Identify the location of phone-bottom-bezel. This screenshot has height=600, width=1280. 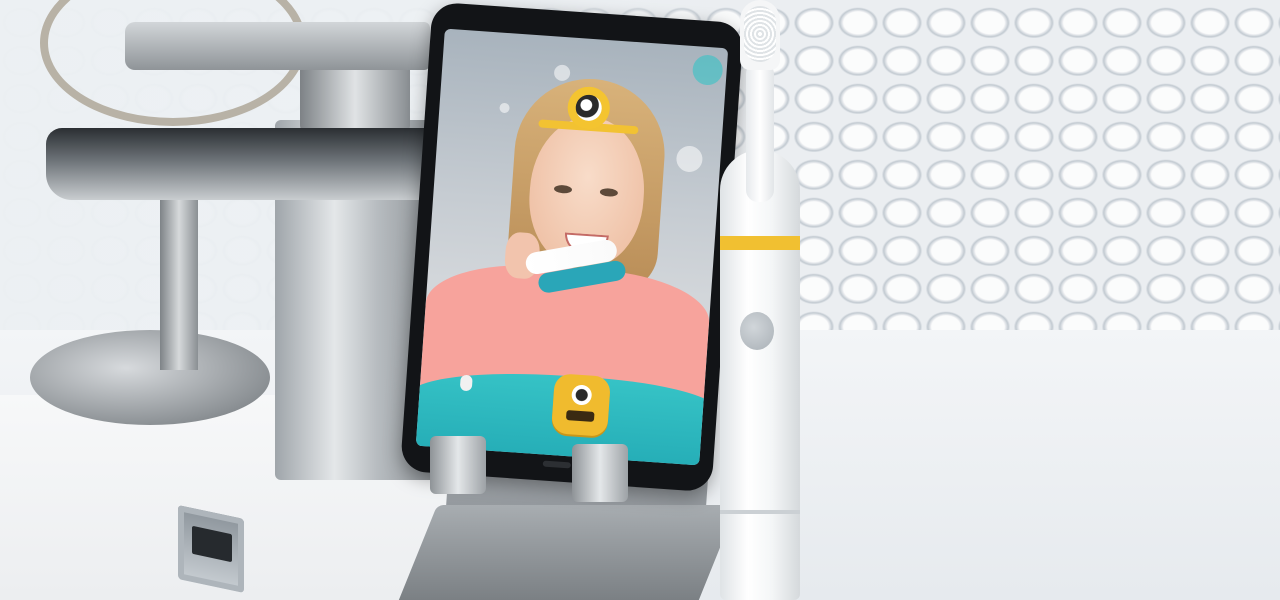
(556, 464).